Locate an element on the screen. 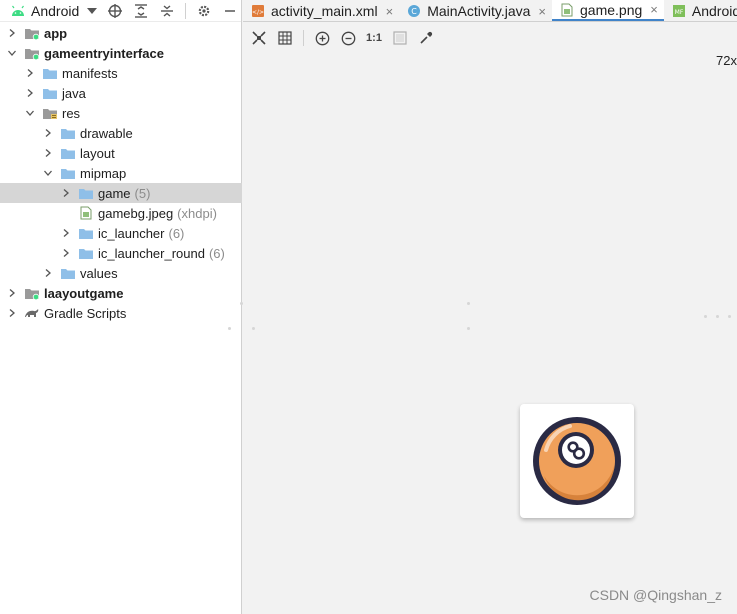  tree-item-game: game (5) is located at coordinates (121, 193).